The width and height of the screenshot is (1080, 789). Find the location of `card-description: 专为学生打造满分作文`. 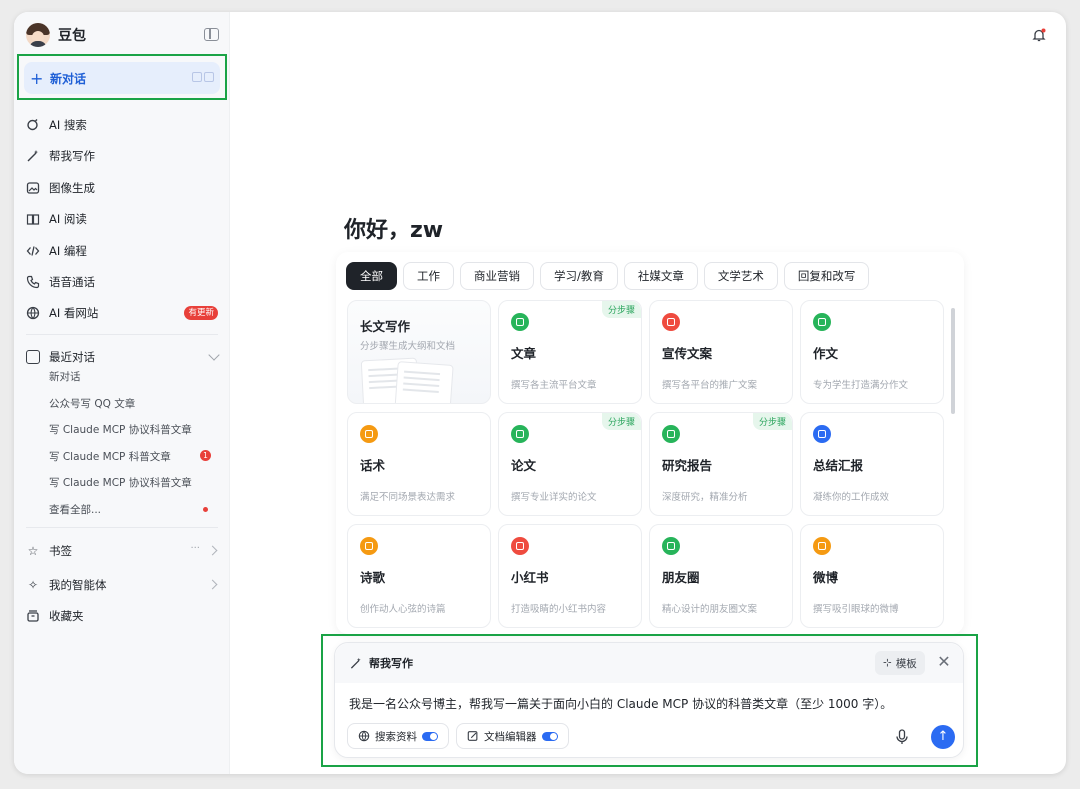

card-description: 专为学生打造满分作文 is located at coordinates (861, 385).